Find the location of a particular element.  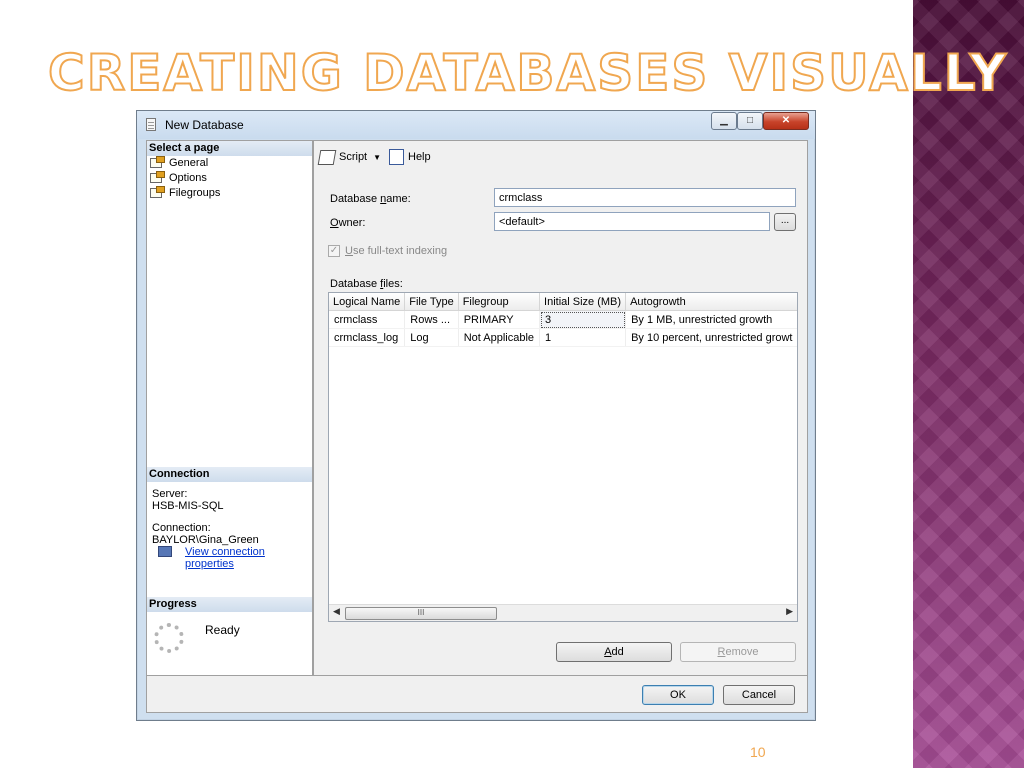

progress-section: Progress Ready is located at coordinates (229, 625).